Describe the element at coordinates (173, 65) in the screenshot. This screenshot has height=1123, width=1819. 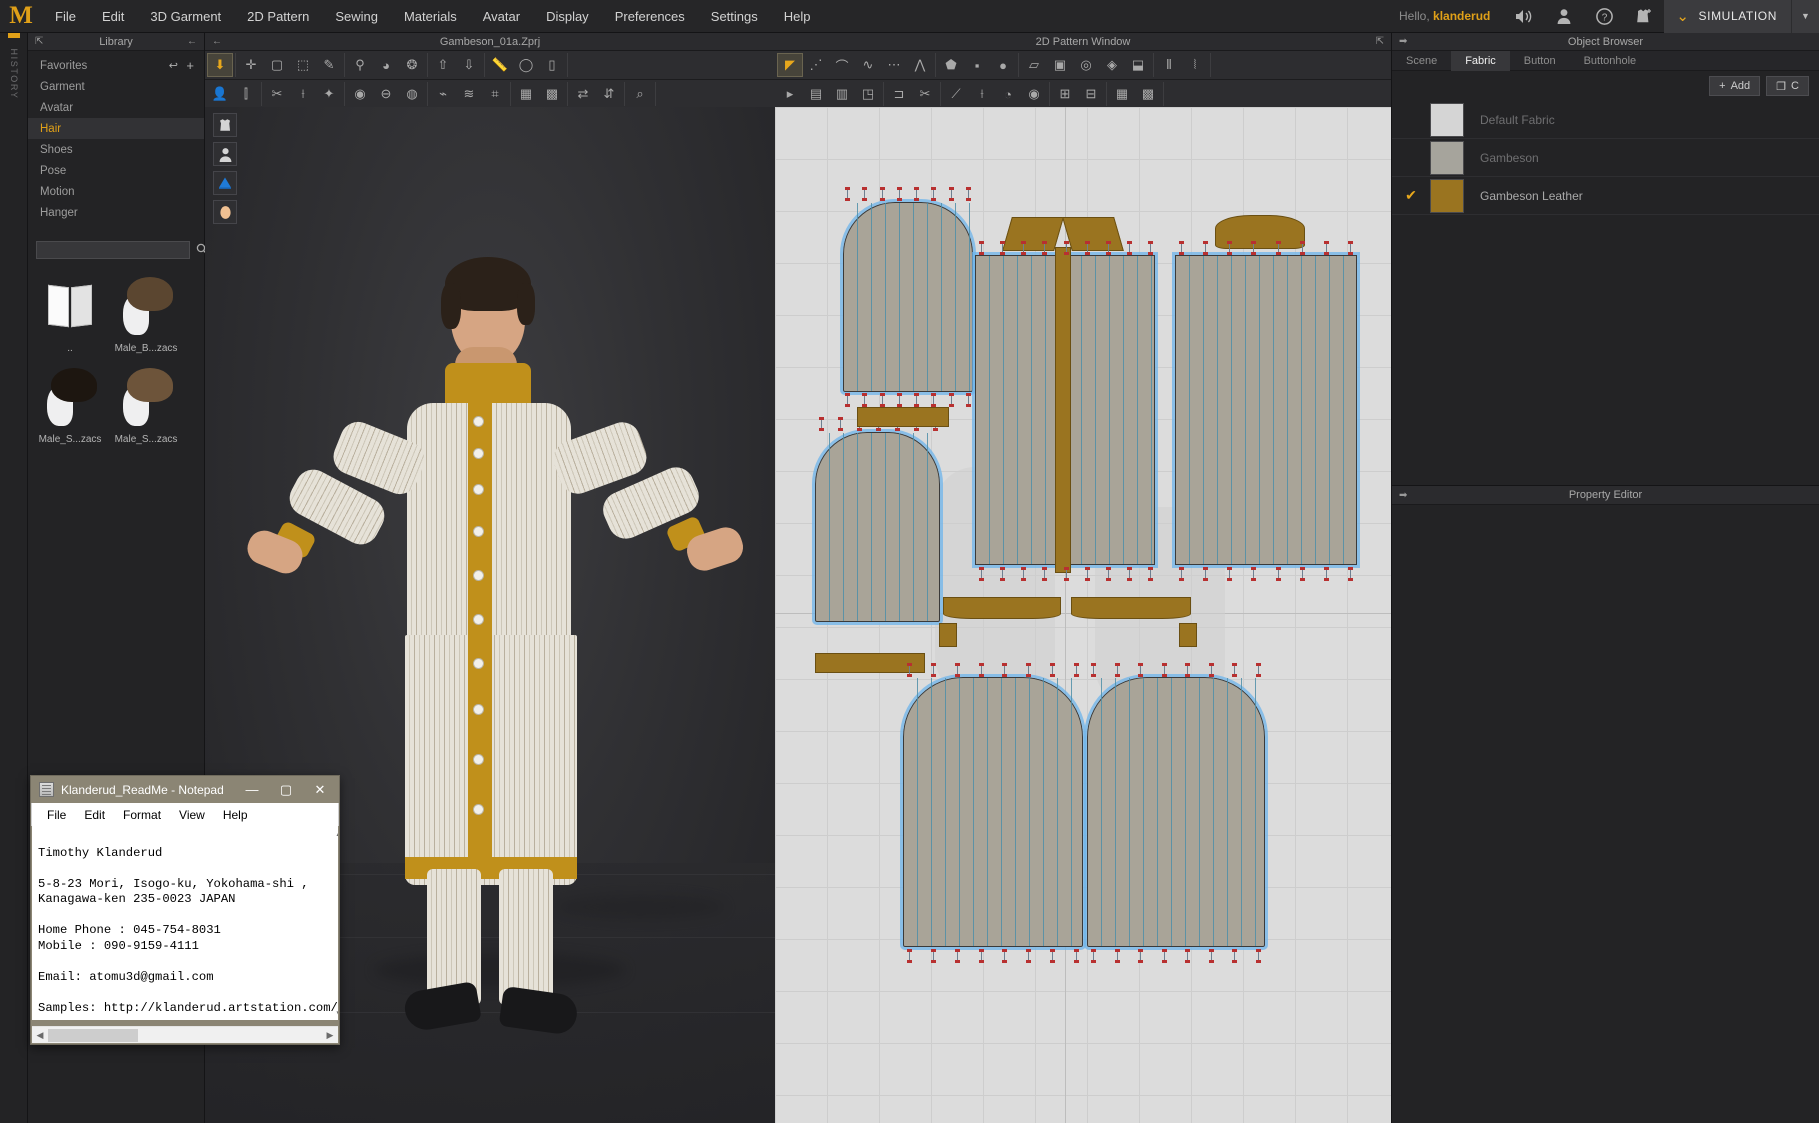
I see `library-back-icon: ↩` at that location.